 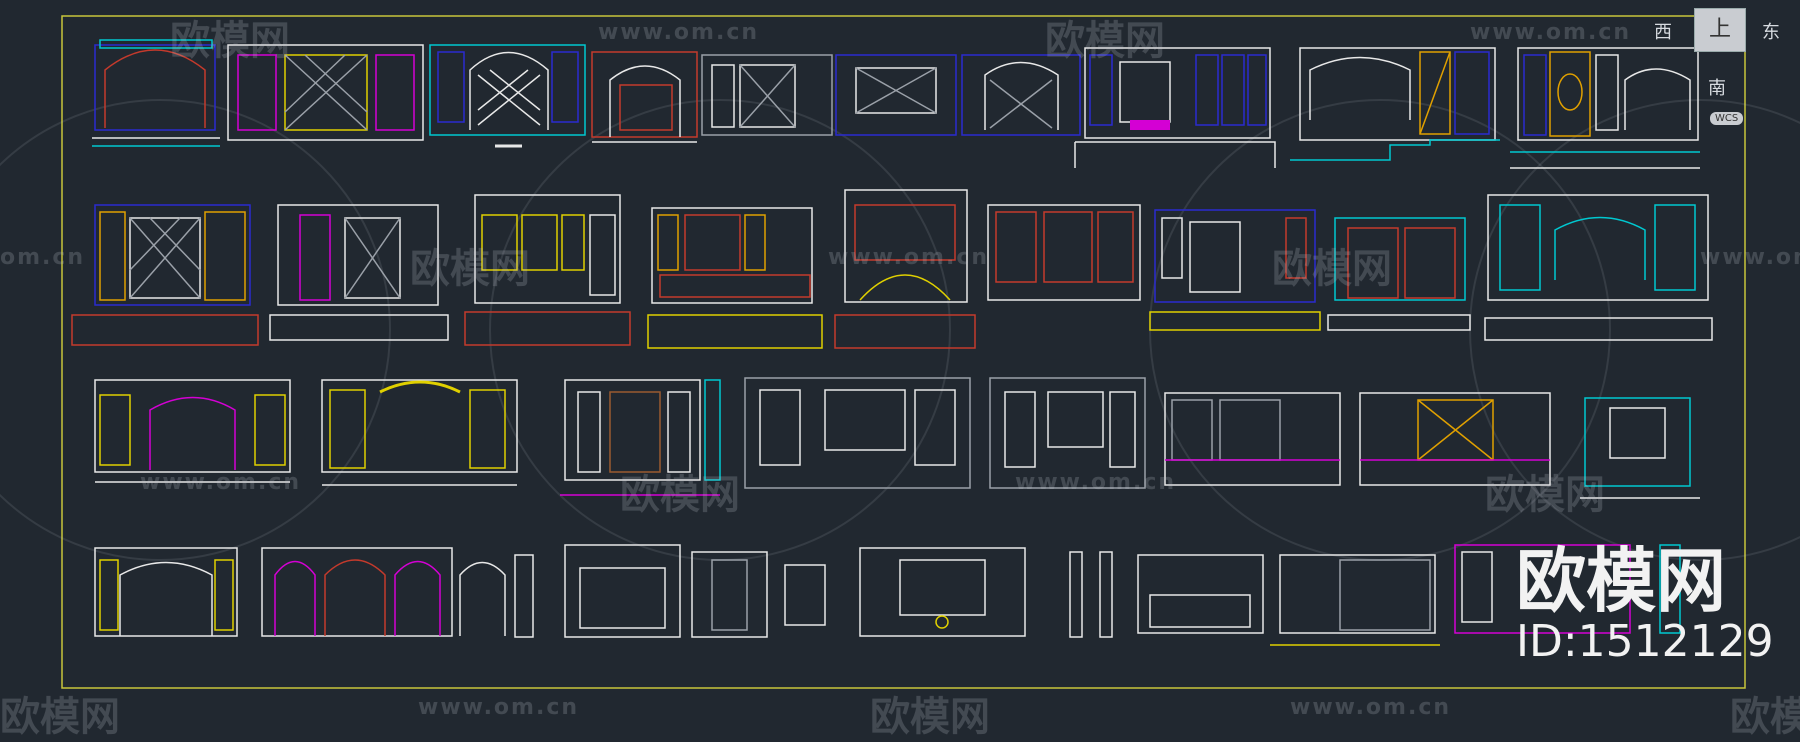 I want to click on model-id: ID:1512129, so click(x=1645, y=641).